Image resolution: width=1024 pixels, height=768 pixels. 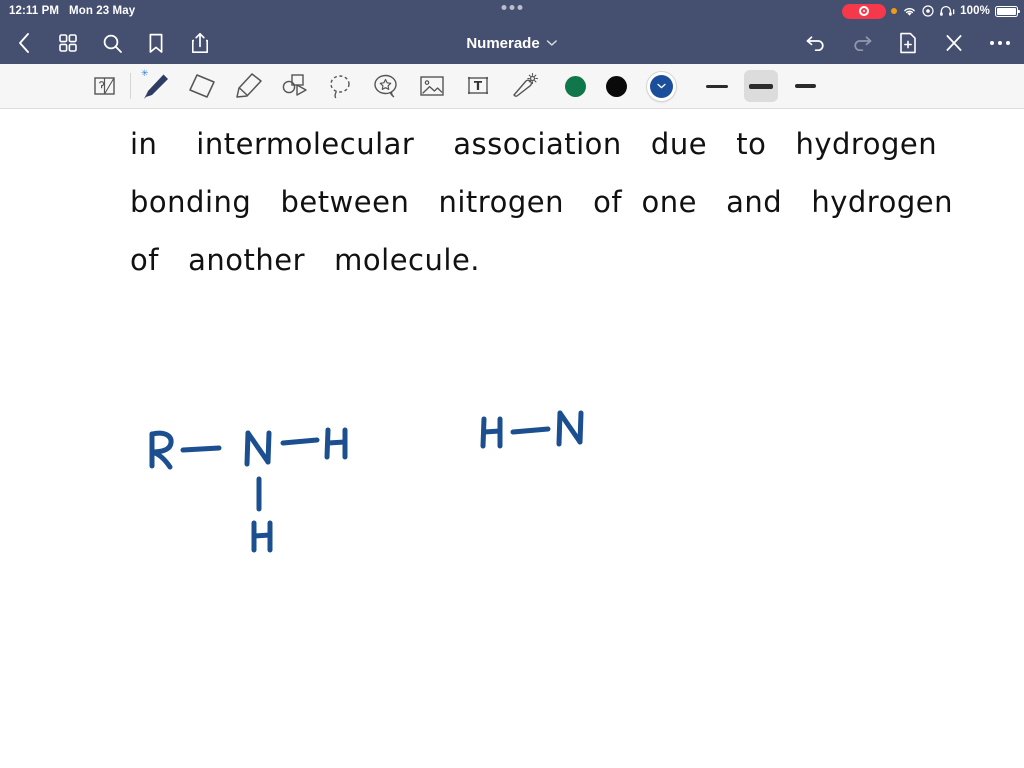 What do you see at coordinates (156, 86) in the screenshot?
I see `pen-icon: ✳` at bounding box center [156, 86].